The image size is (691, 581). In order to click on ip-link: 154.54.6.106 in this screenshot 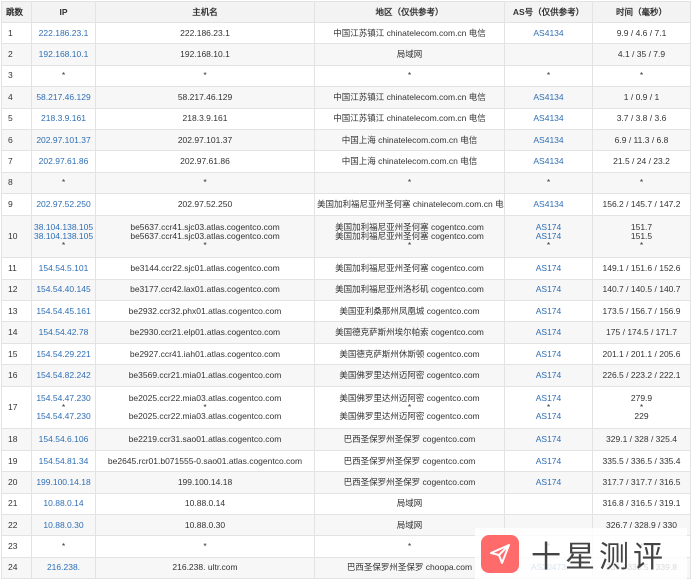, I will do `click(64, 439)`.